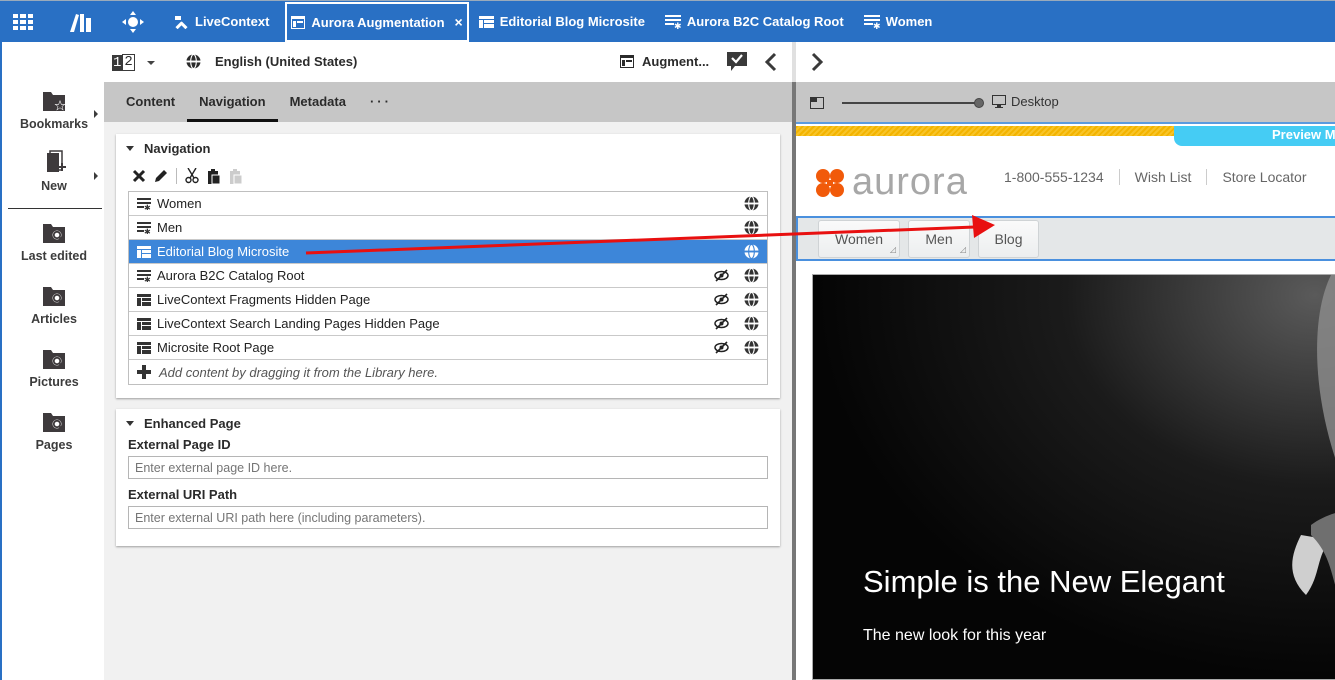 Image resolution: width=1335 pixels, height=680 pixels. What do you see at coordinates (459, 22) in the screenshot?
I see `close-tab-icon: ×` at bounding box center [459, 22].